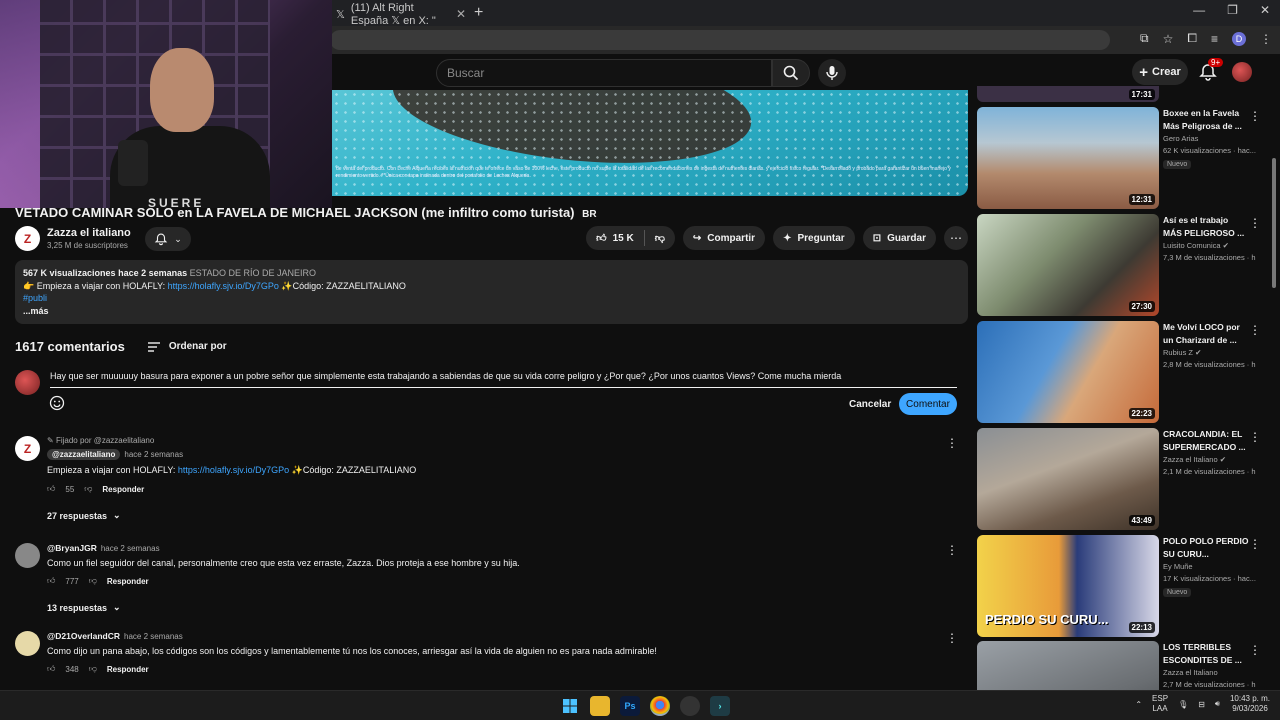 The width and height of the screenshot is (1280, 720). What do you see at coordinates (1274, 390) in the screenshot?
I see `page-scrollbar` at bounding box center [1274, 390].